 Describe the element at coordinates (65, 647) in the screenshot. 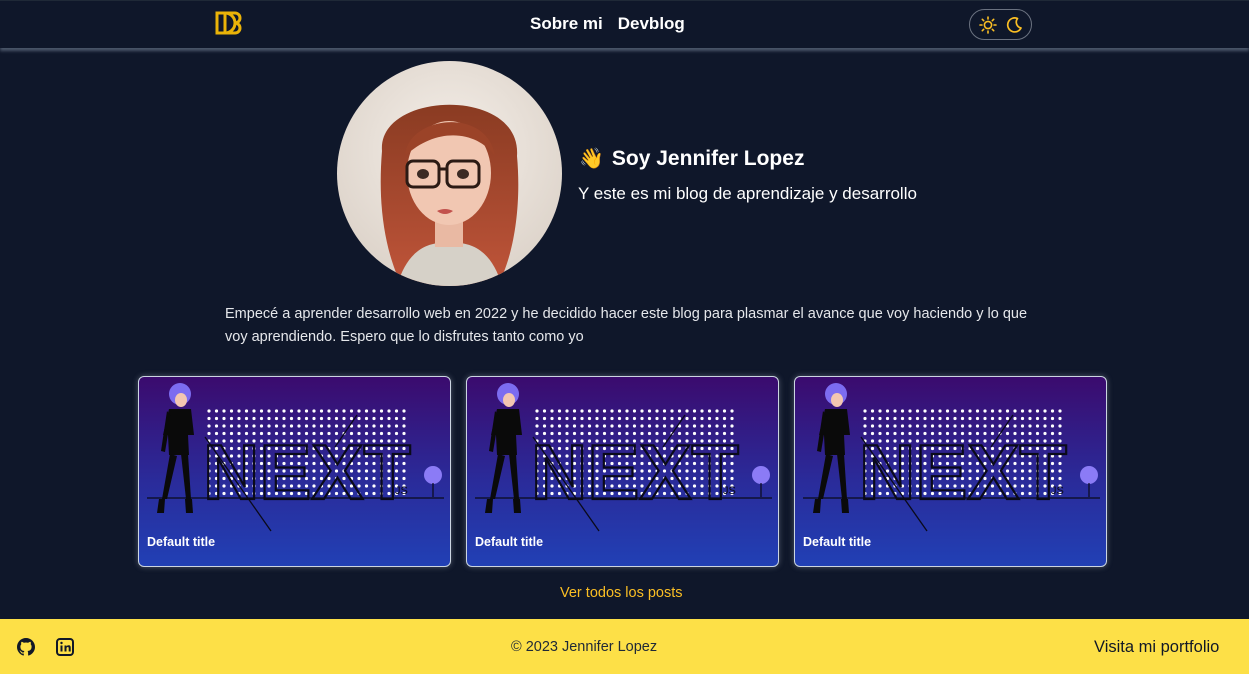

I see `linkedin-icon` at that location.